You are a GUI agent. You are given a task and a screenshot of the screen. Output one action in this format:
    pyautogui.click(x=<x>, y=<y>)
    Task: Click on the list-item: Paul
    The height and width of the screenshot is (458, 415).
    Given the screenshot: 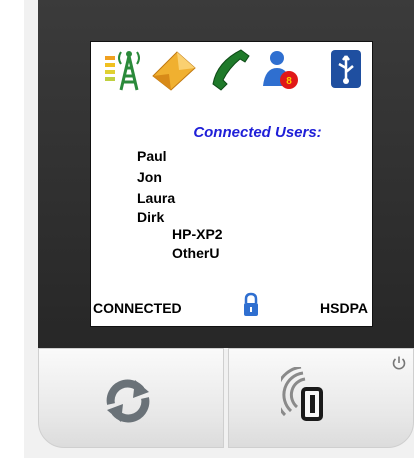 What is the action you would take?
    pyautogui.click(x=152, y=156)
    